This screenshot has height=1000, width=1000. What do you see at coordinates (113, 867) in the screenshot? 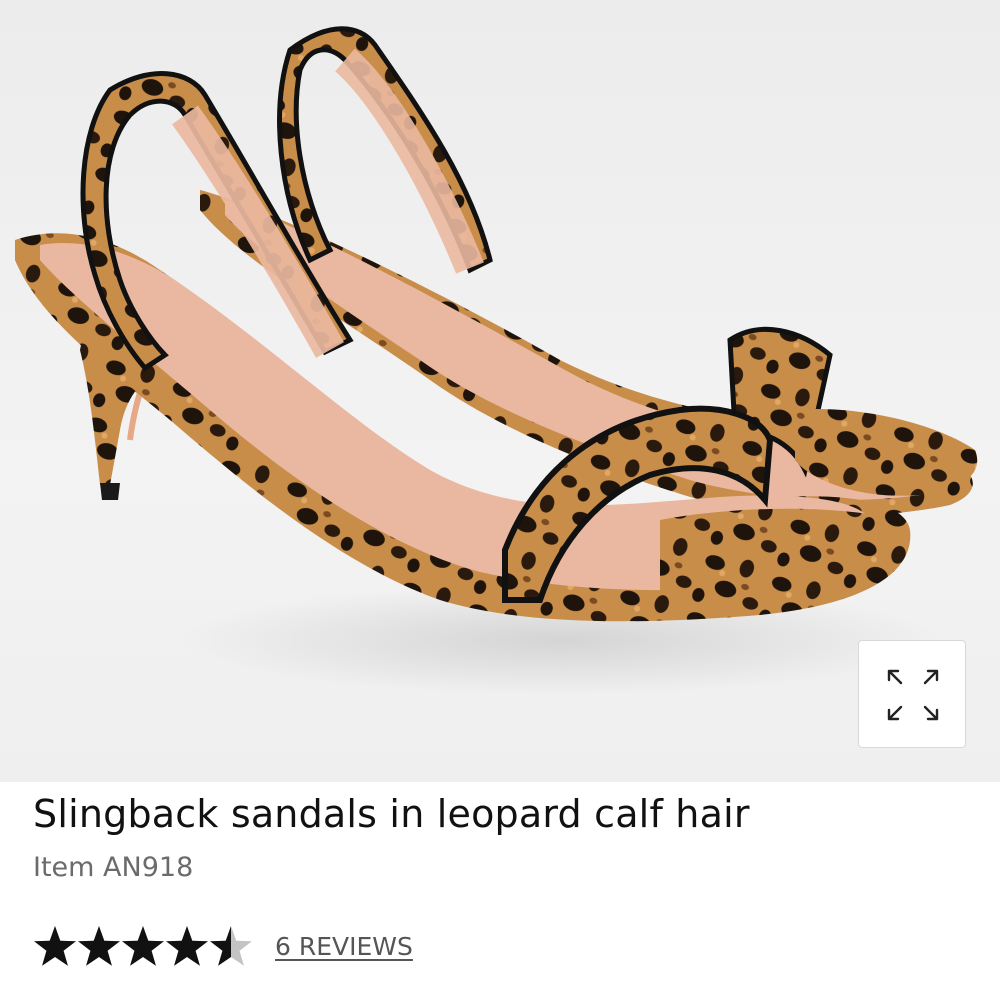
I see `item-number: Item AN918` at bounding box center [113, 867].